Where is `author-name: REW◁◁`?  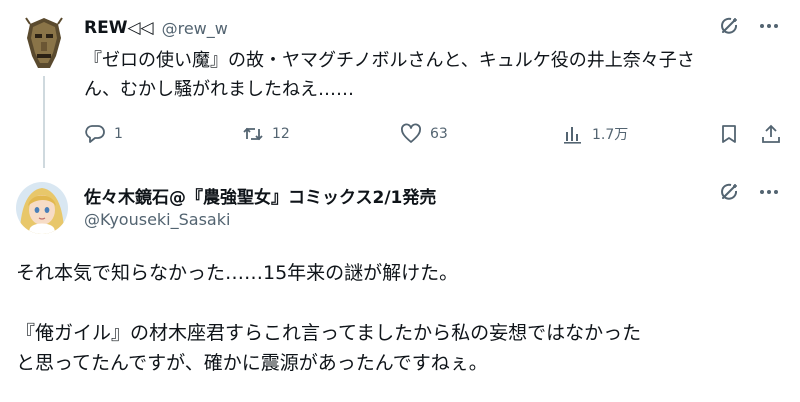 author-name: REW◁◁ is located at coordinates (119, 28).